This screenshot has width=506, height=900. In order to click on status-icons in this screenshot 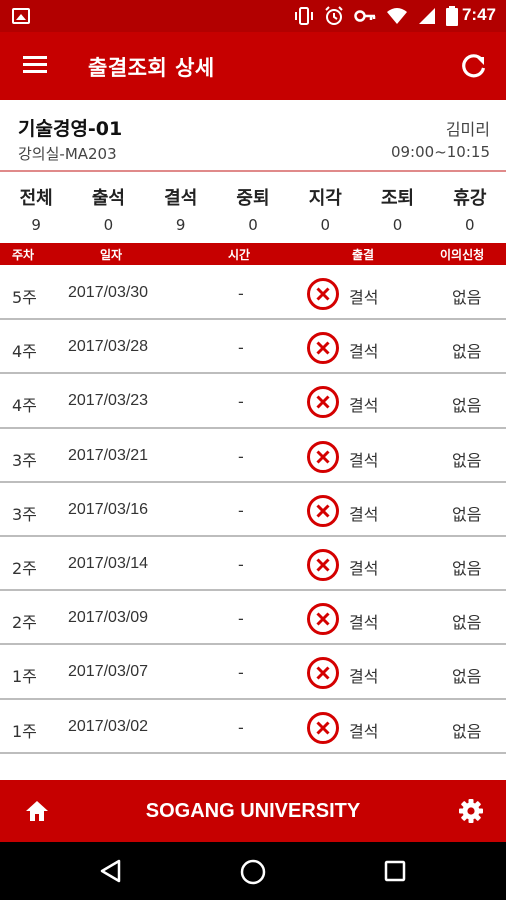, I will do `click(376, 16)`.